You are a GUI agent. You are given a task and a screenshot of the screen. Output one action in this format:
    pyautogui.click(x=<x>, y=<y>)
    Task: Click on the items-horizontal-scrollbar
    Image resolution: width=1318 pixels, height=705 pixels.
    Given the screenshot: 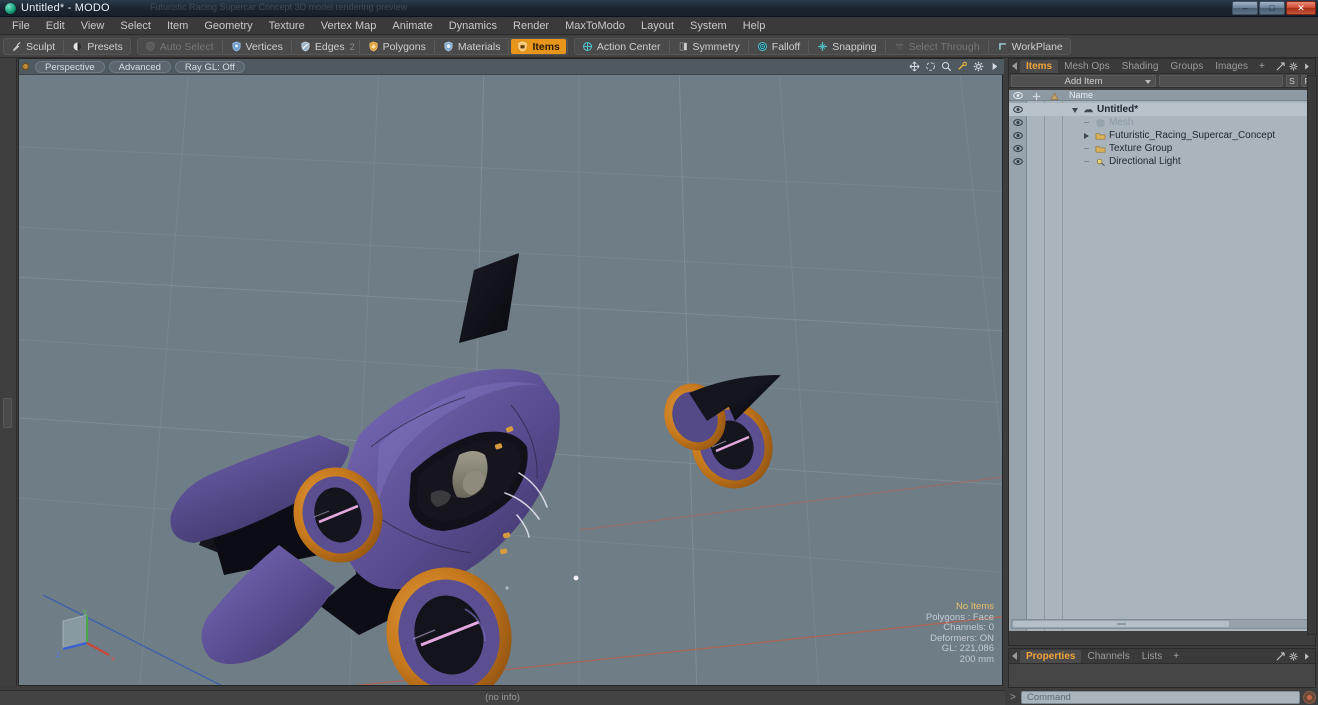 What is the action you would take?
    pyautogui.click(x=1162, y=624)
    